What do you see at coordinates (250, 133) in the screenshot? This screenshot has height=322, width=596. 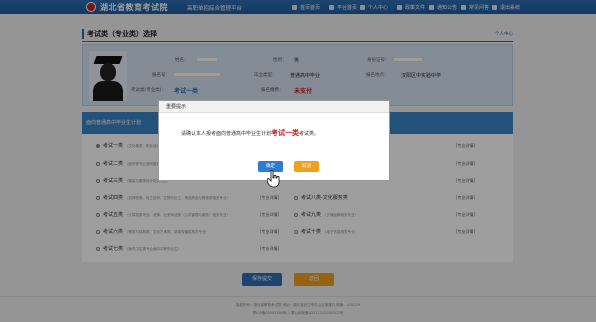 I see `dialog-message: 请确认本人报考面向普通高中毕业生计划考试一类考试类。` at bounding box center [250, 133].